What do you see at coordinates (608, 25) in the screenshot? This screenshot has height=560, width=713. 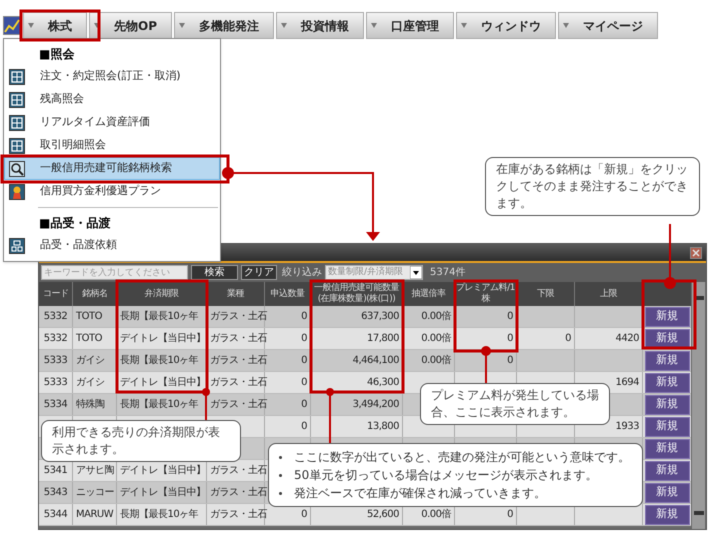 I see `menu-tab: マイページ` at bounding box center [608, 25].